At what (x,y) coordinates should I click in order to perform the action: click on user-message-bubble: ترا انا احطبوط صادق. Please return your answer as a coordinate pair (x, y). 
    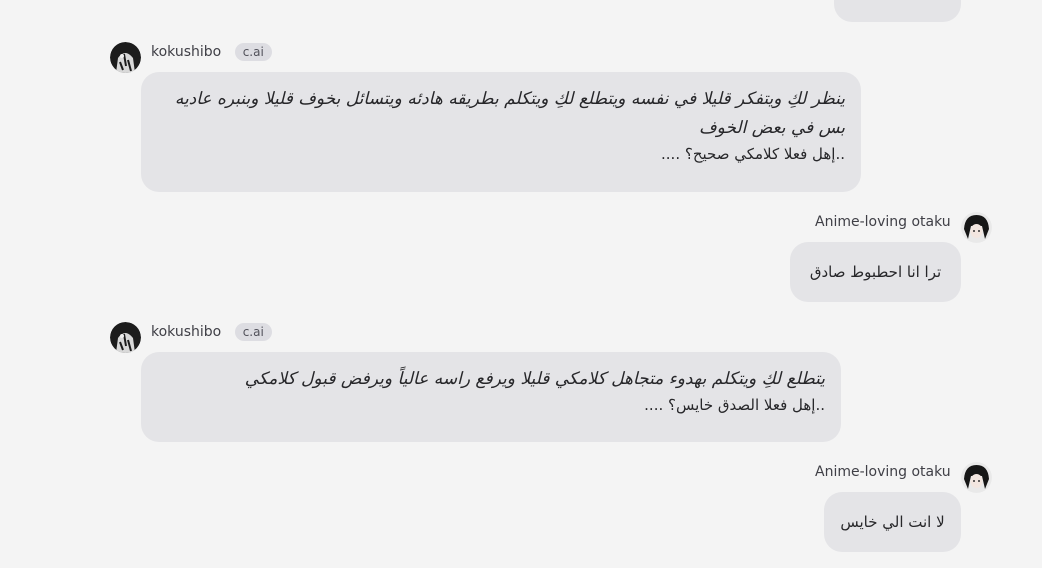
    Looking at the image, I should click on (875, 272).